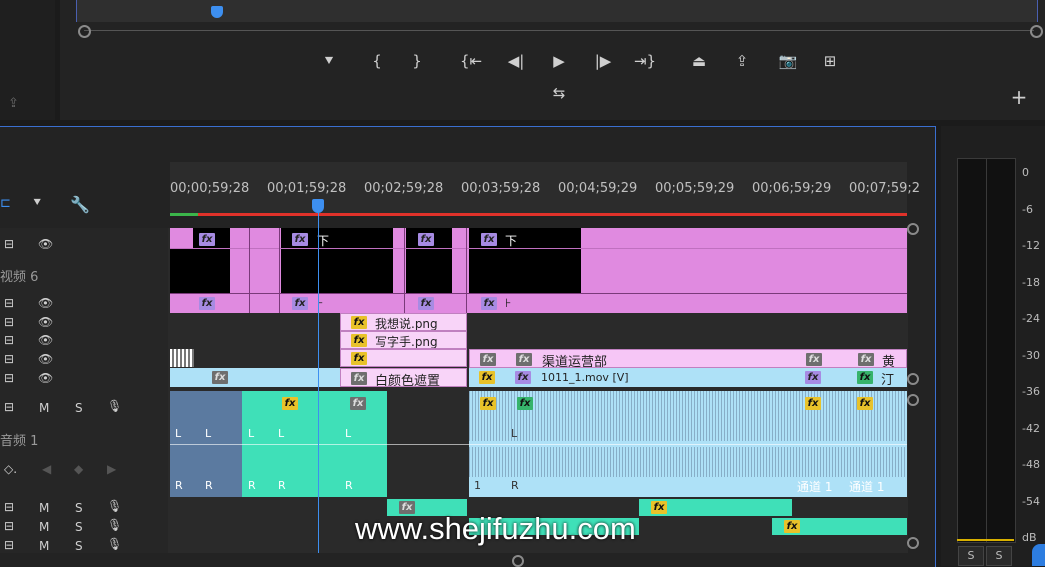  Describe the element at coordinates (9, 407) in the screenshot. I see `toggle-sync-a1: ⊟` at that location.